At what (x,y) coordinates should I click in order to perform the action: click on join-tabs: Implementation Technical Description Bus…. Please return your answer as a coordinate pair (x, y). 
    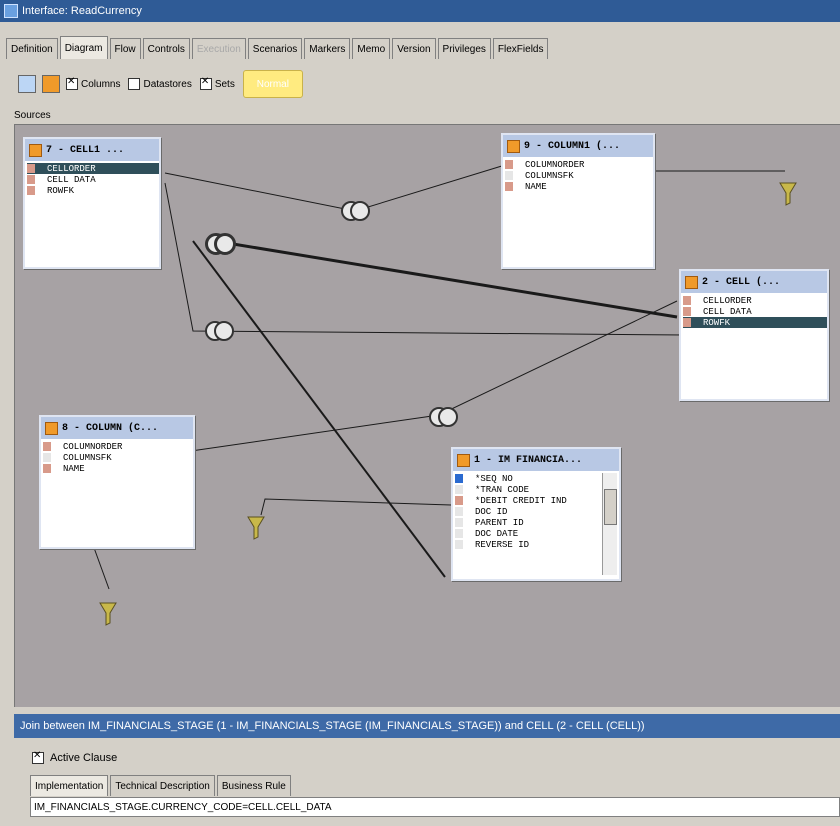
    Looking at the image, I should click on (161, 785).